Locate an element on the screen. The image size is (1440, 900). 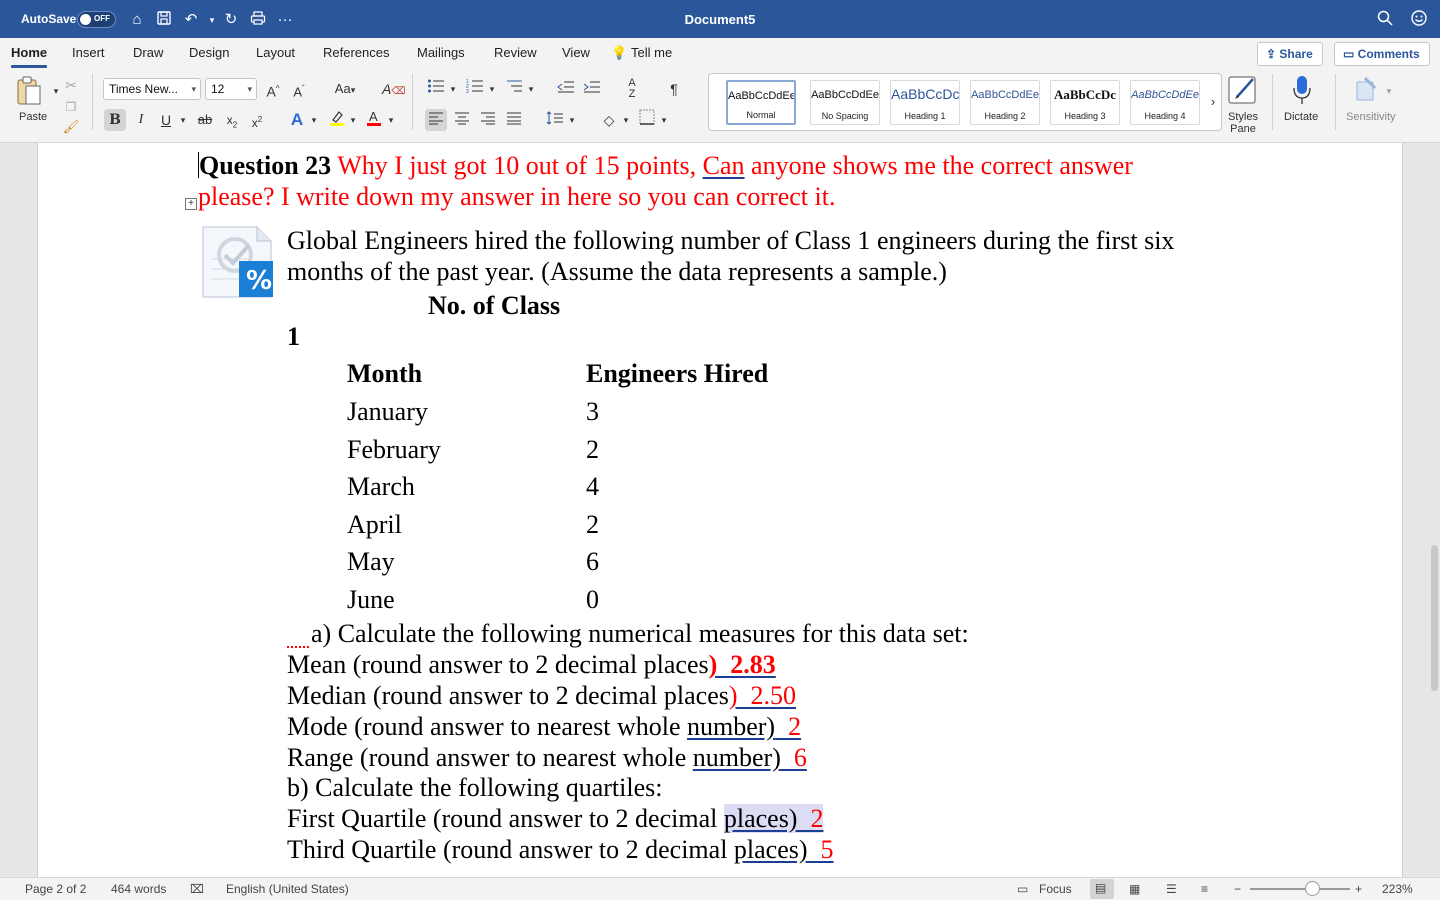
font-name-combo: Times New... ▾ is located at coordinates (152, 89).